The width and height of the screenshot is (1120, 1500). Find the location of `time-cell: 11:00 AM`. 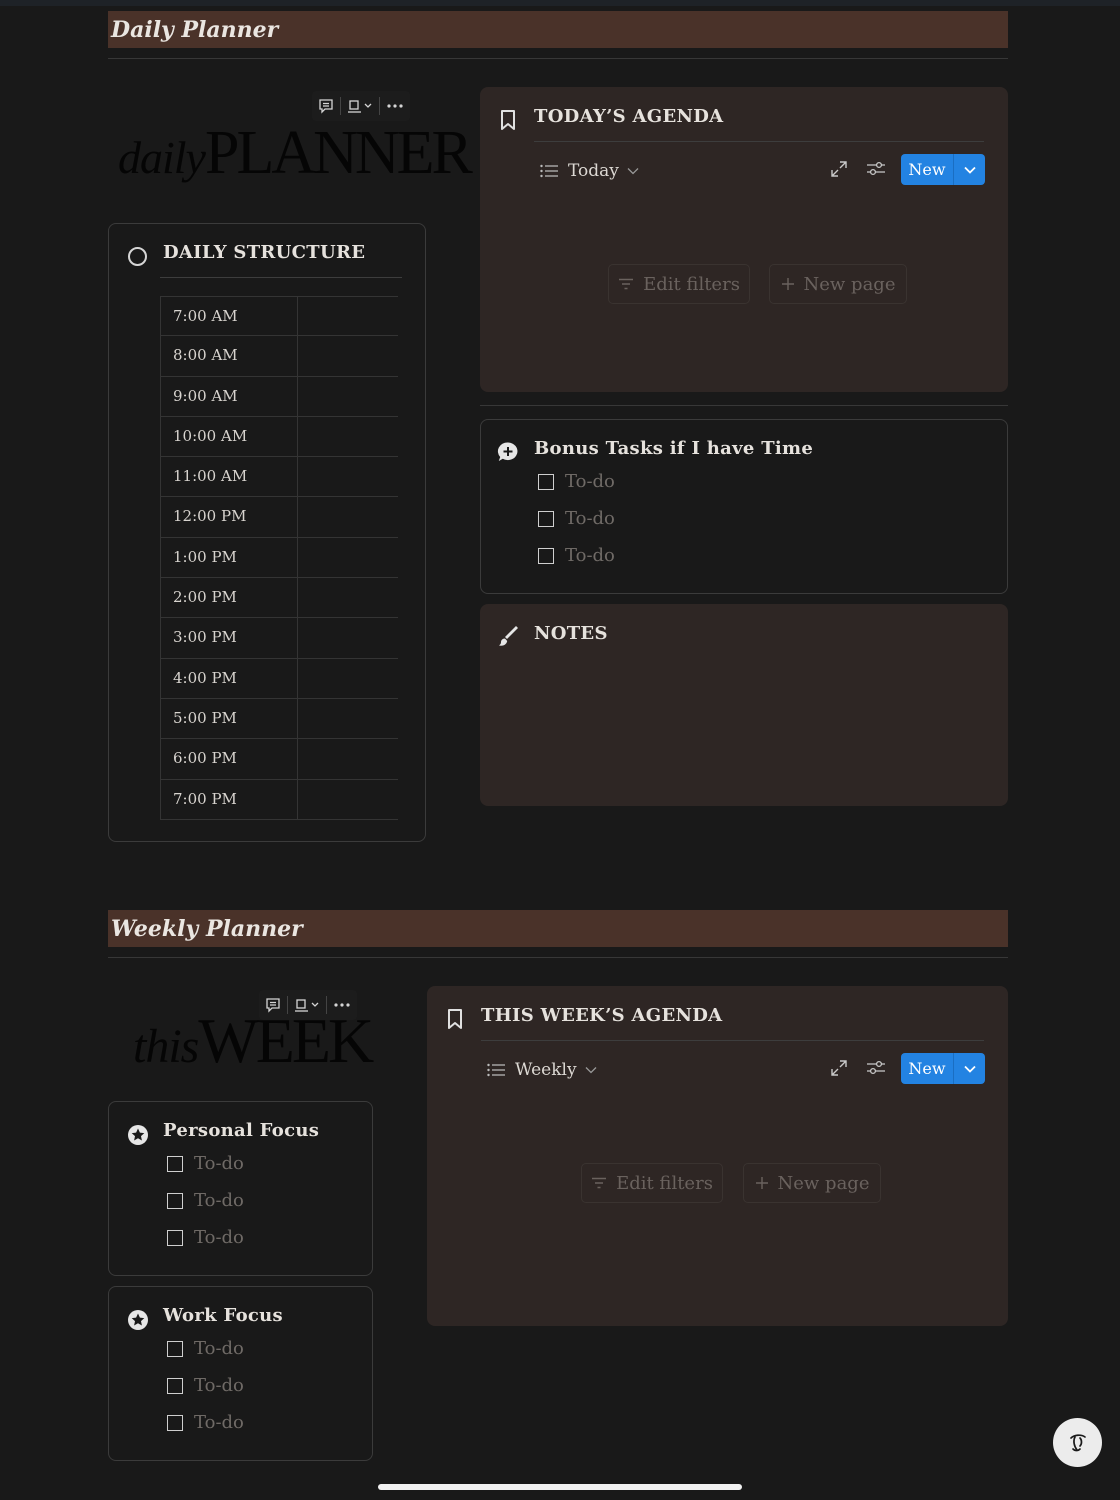

time-cell: 11:00 AM is located at coordinates (229, 477).